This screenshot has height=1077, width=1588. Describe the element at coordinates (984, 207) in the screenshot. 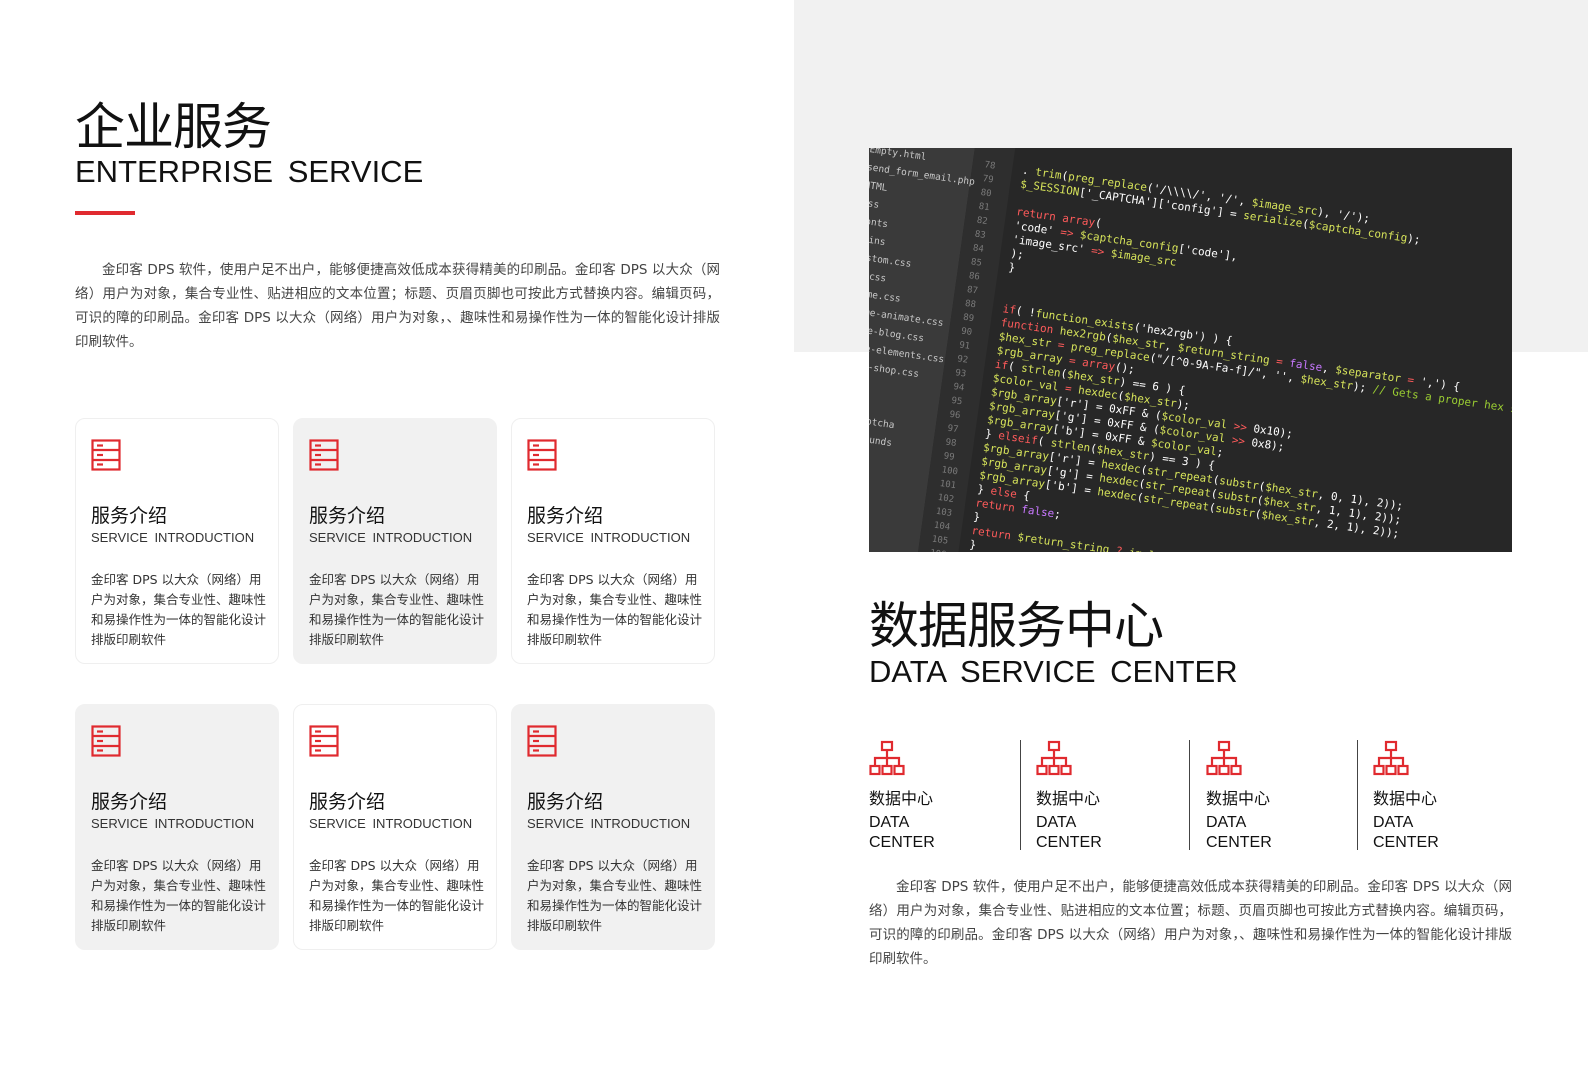

I see `line-number: 81` at that location.